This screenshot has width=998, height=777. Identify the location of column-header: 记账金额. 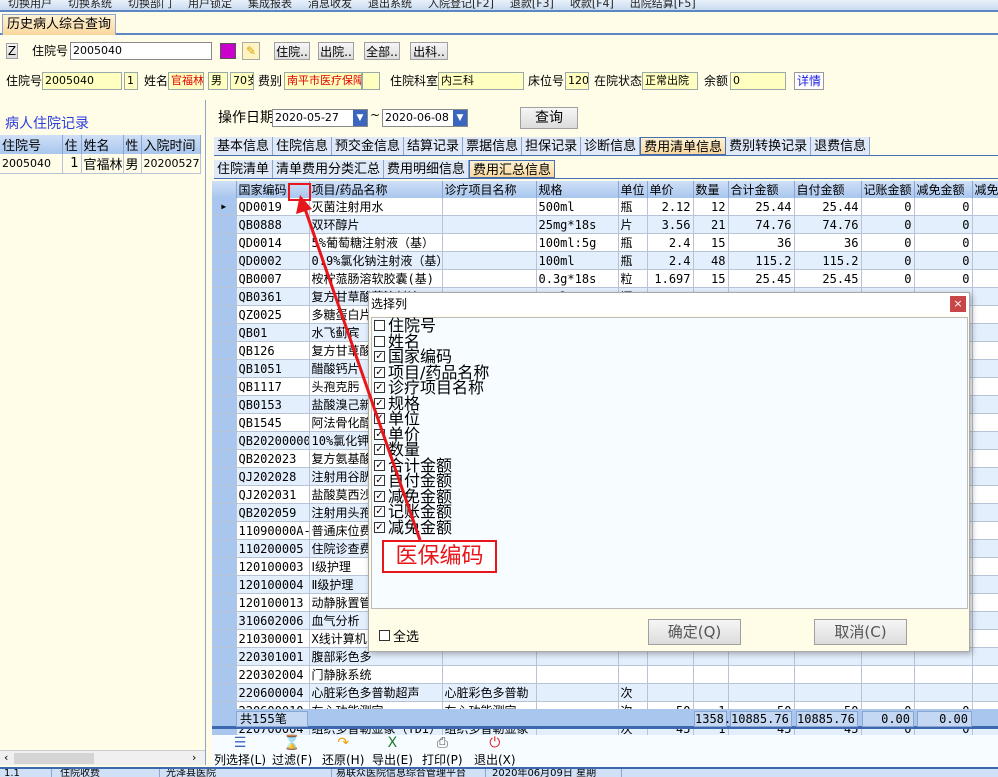
(888, 189).